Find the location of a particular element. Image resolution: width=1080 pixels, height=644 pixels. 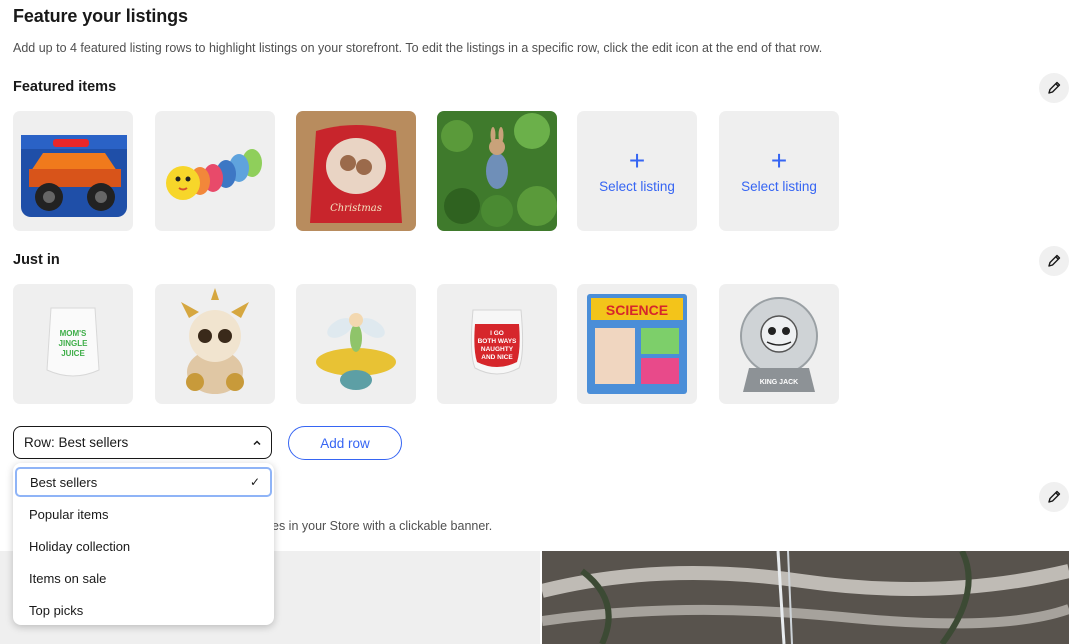

featured-items-heading: Featured items is located at coordinates (65, 87).